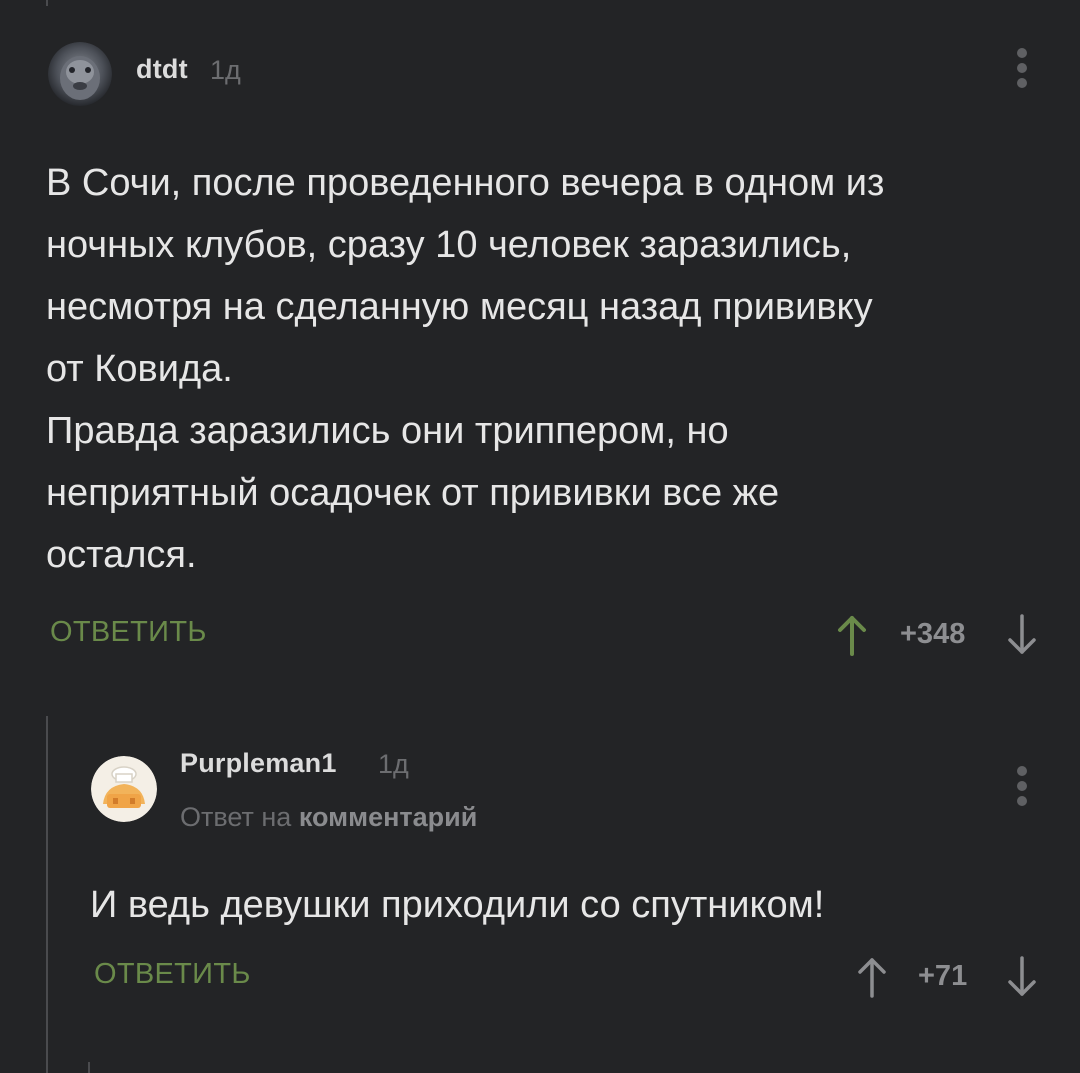 The height and width of the screenshot is (1073, 1080). I want to click on reply-to-prefix: Ответ на, so click(236, 817).